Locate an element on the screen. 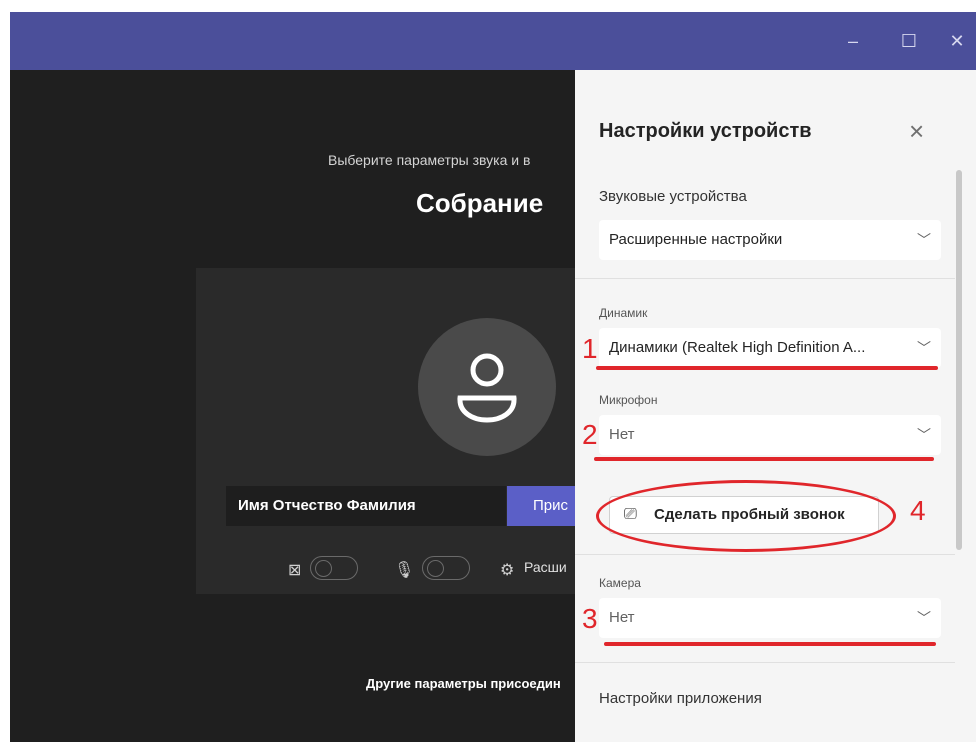 The height and width of the screenshot is (742, 976). avatar is located at coordinates (487, 387).